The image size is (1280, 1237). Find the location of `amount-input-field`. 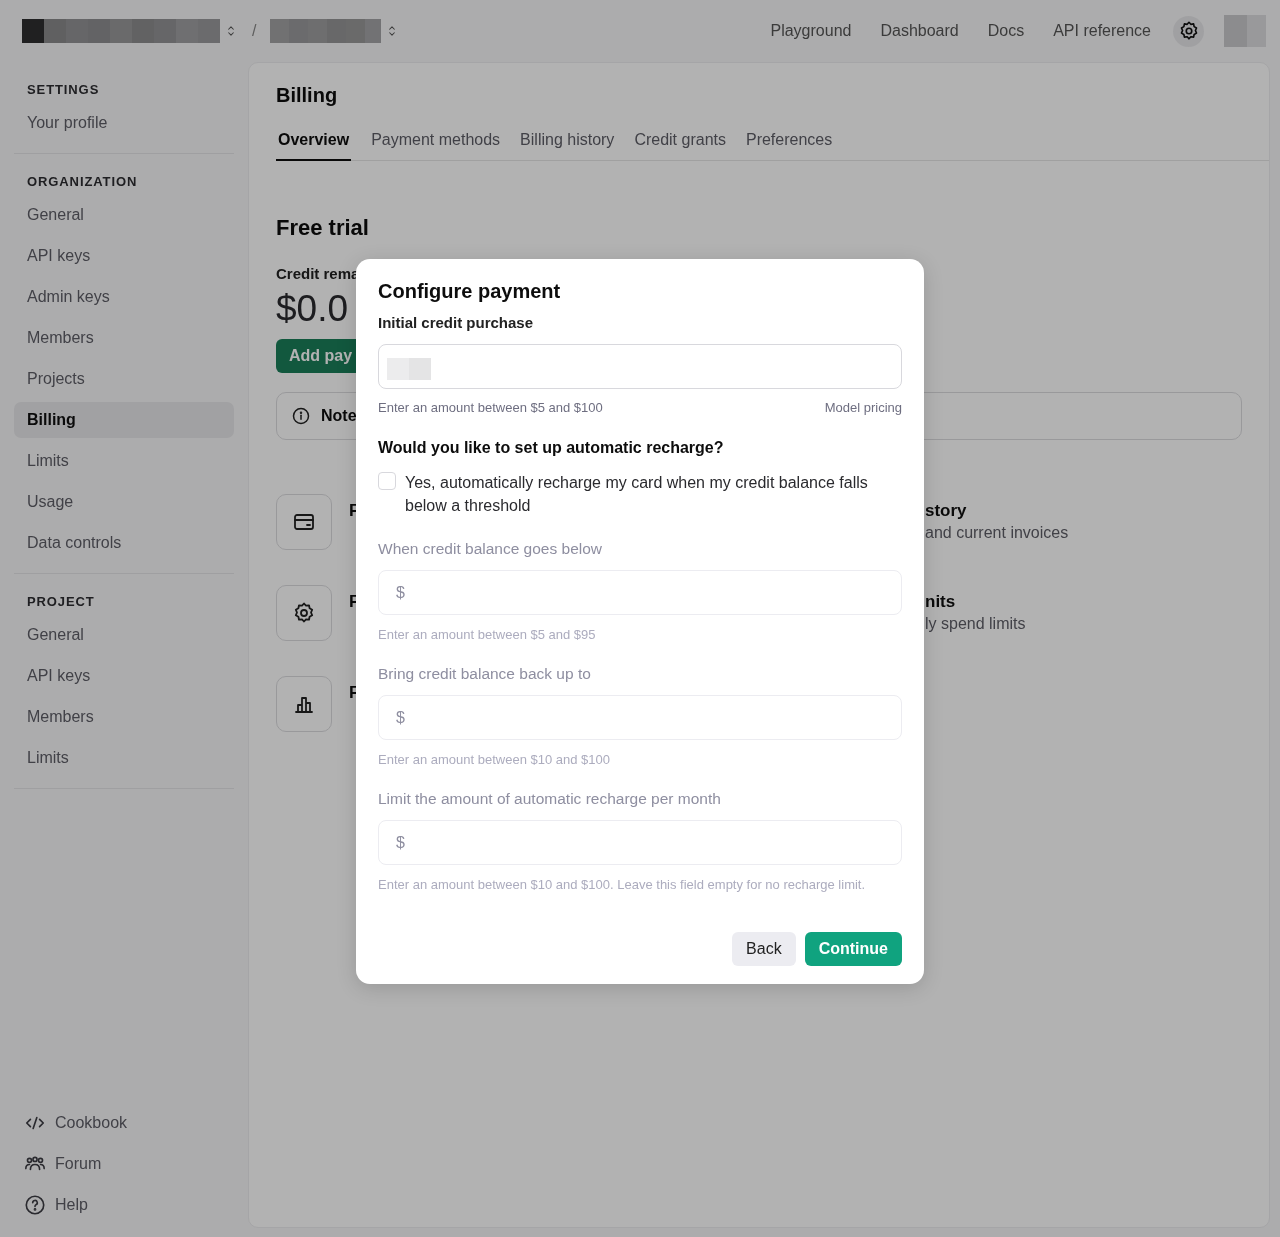

amount-input-field is located at coordinates (640, 366).